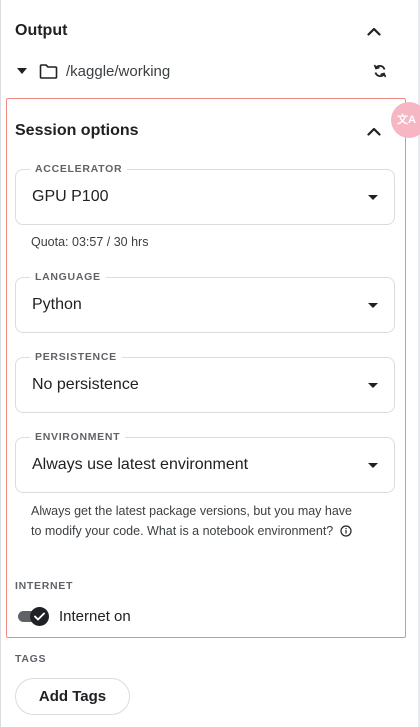 The width and height of the screenshot is (420, 727). I want to click on session-options-header: Session options, so click(200, 131).